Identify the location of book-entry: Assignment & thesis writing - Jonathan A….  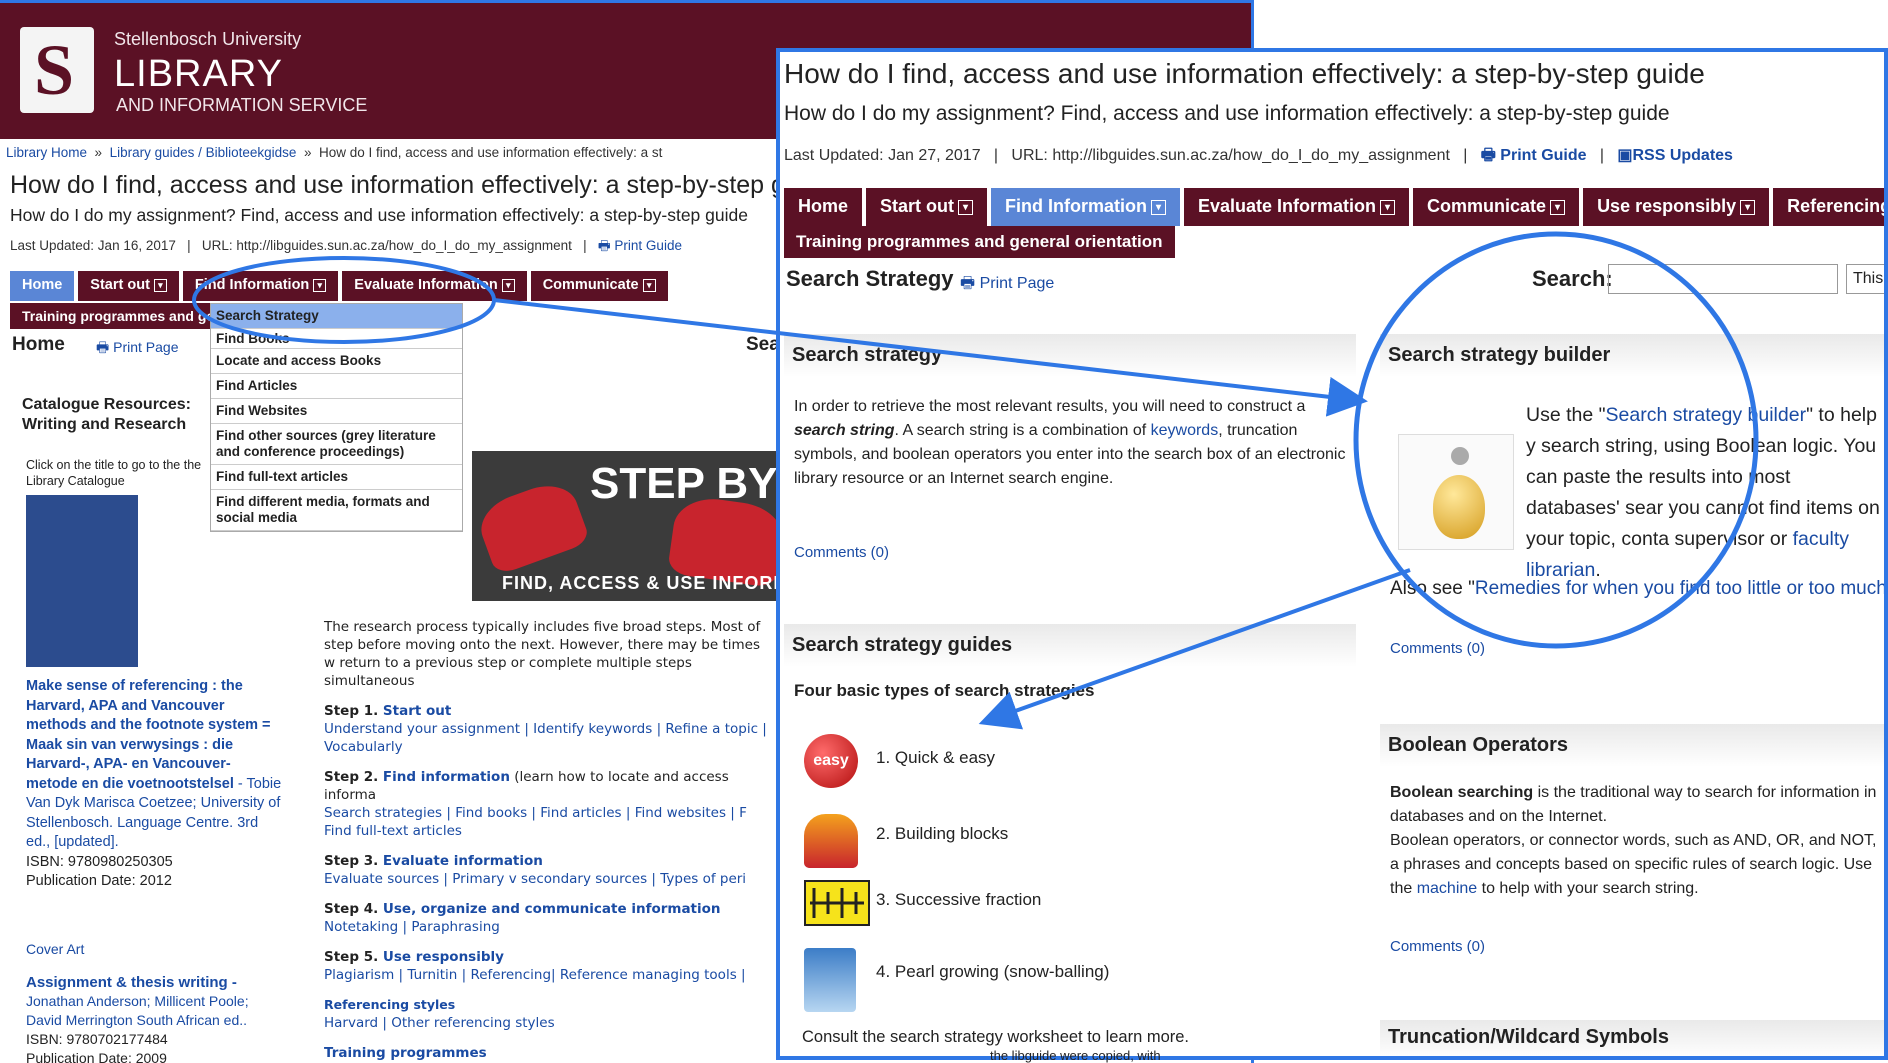
(154, 1018).